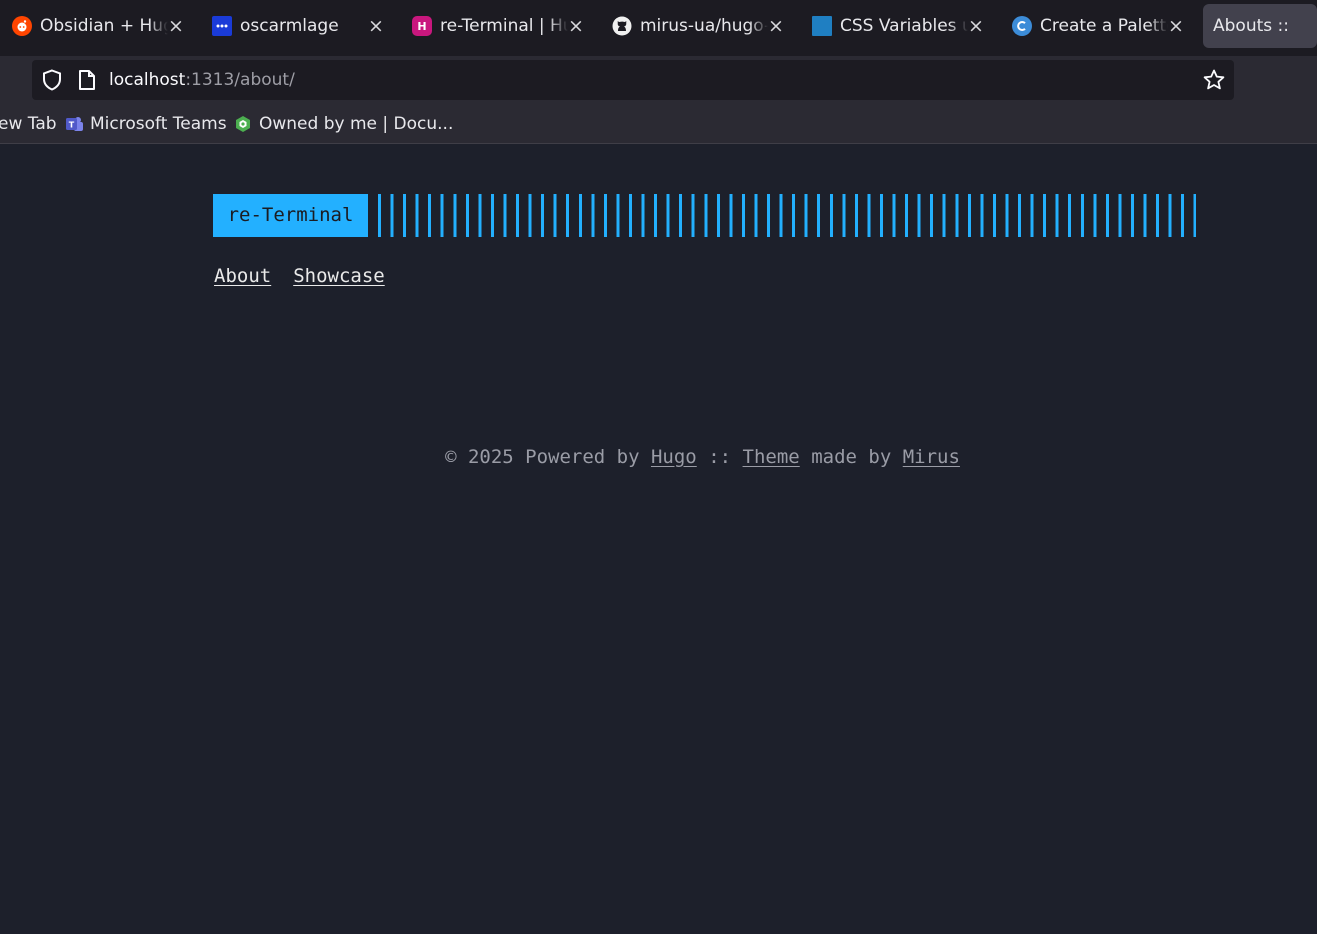 The image size is (1317, 934). What do you see at coordinates (622, 26) in the screenshot?
I see `github-icon` at bounding box center [622, 26].